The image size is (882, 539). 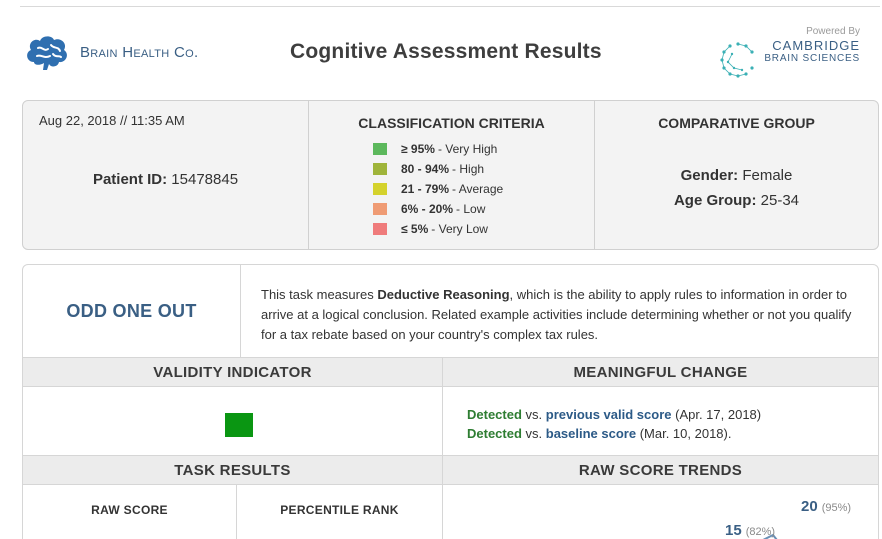 I want to click on patient-id-label: Patient ID:, so click(x=130, y=179).